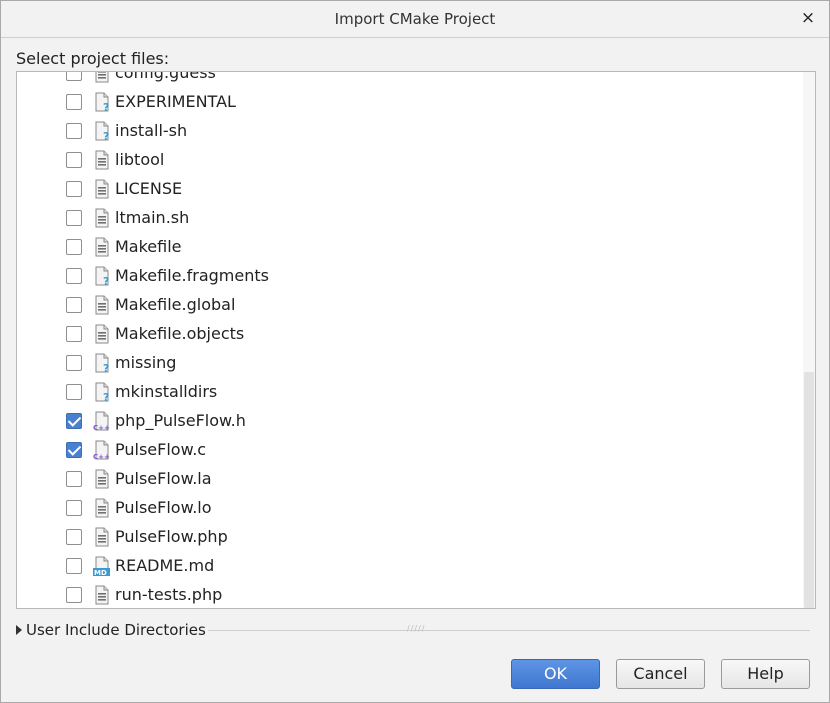 This screenshot has width=830, height=703. I want to click on file-name: PulseFlow.php, so click(171, 536).